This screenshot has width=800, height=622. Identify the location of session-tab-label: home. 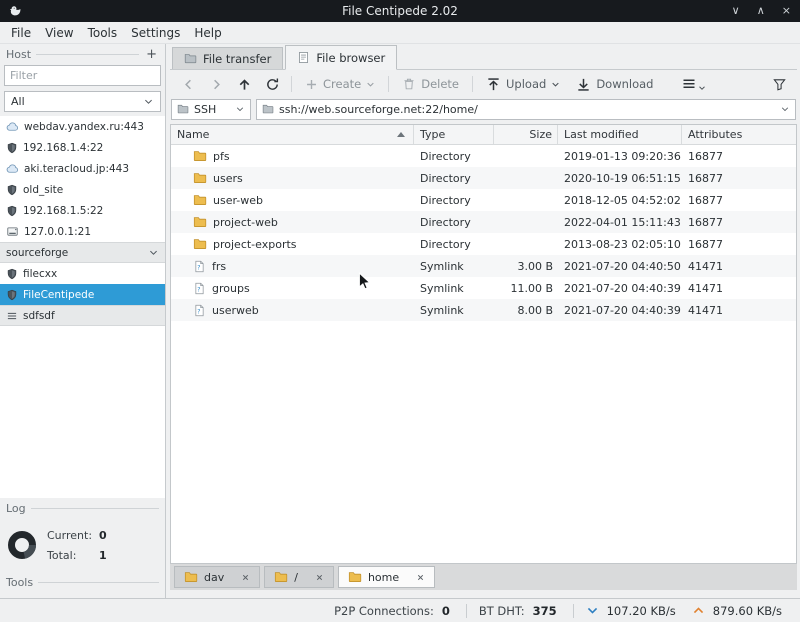
(383, 577).